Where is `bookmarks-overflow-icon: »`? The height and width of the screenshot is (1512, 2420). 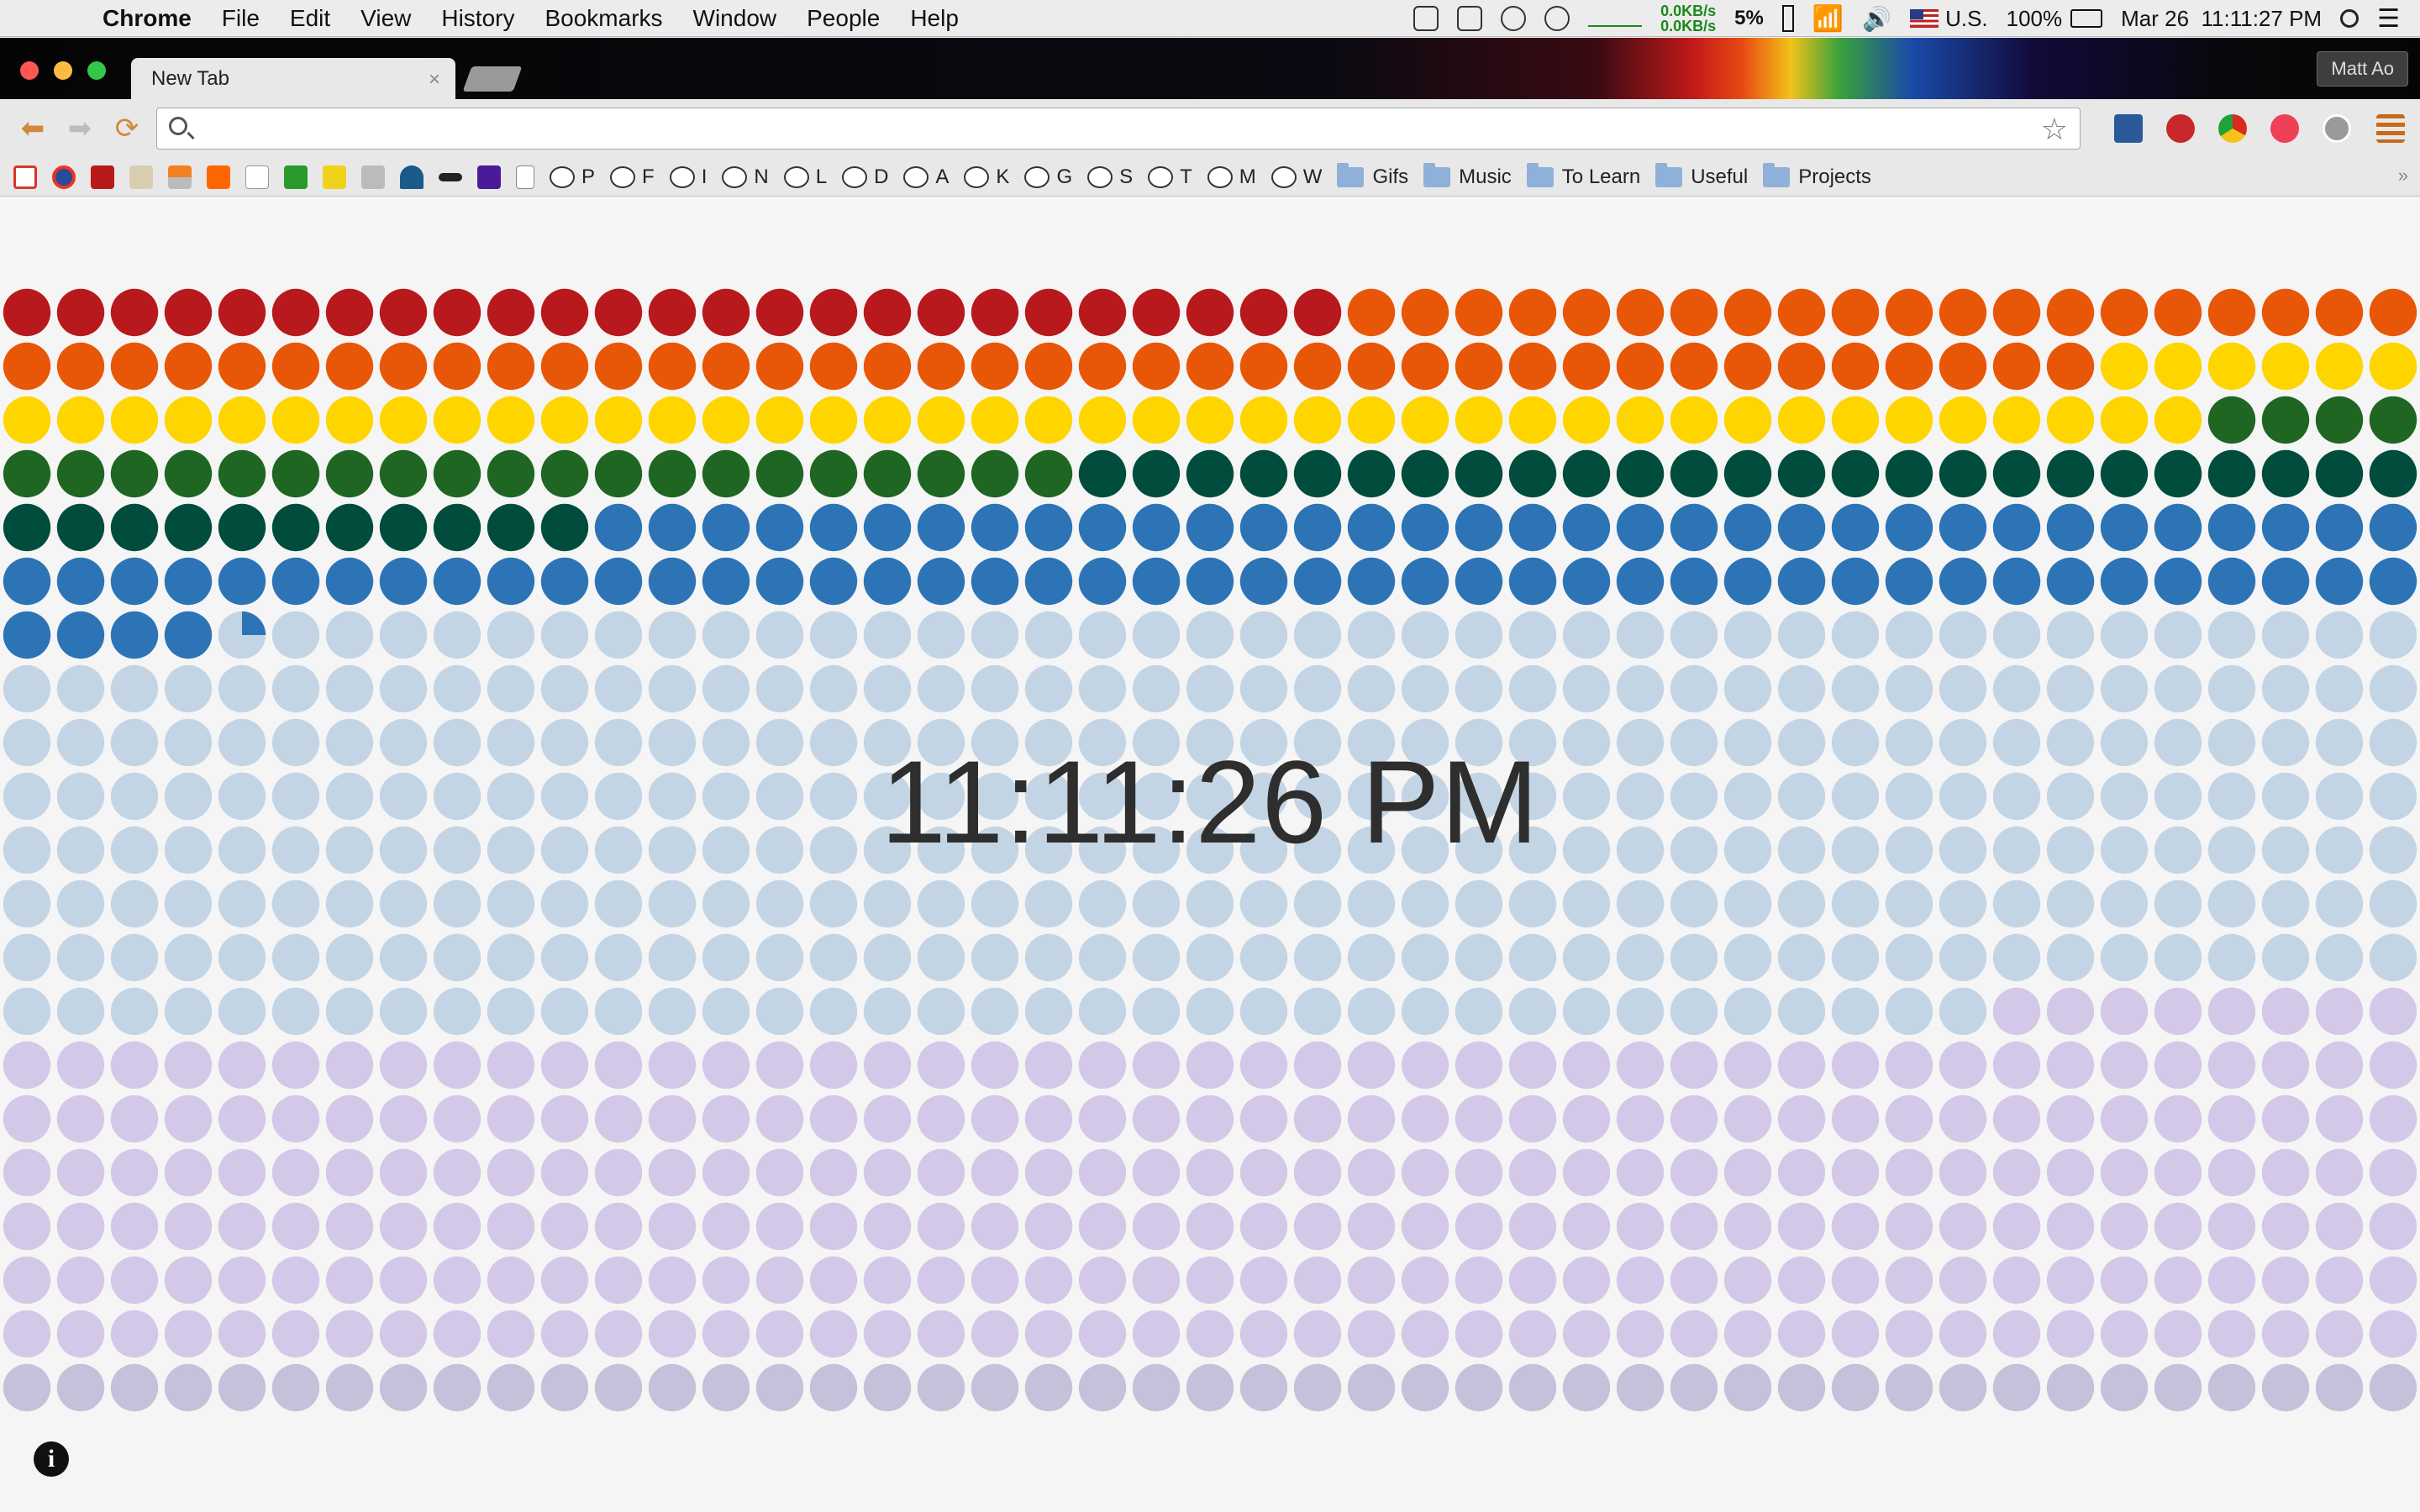
bookmarks-overflow-icon: » is located at coordinates (2403, 175).